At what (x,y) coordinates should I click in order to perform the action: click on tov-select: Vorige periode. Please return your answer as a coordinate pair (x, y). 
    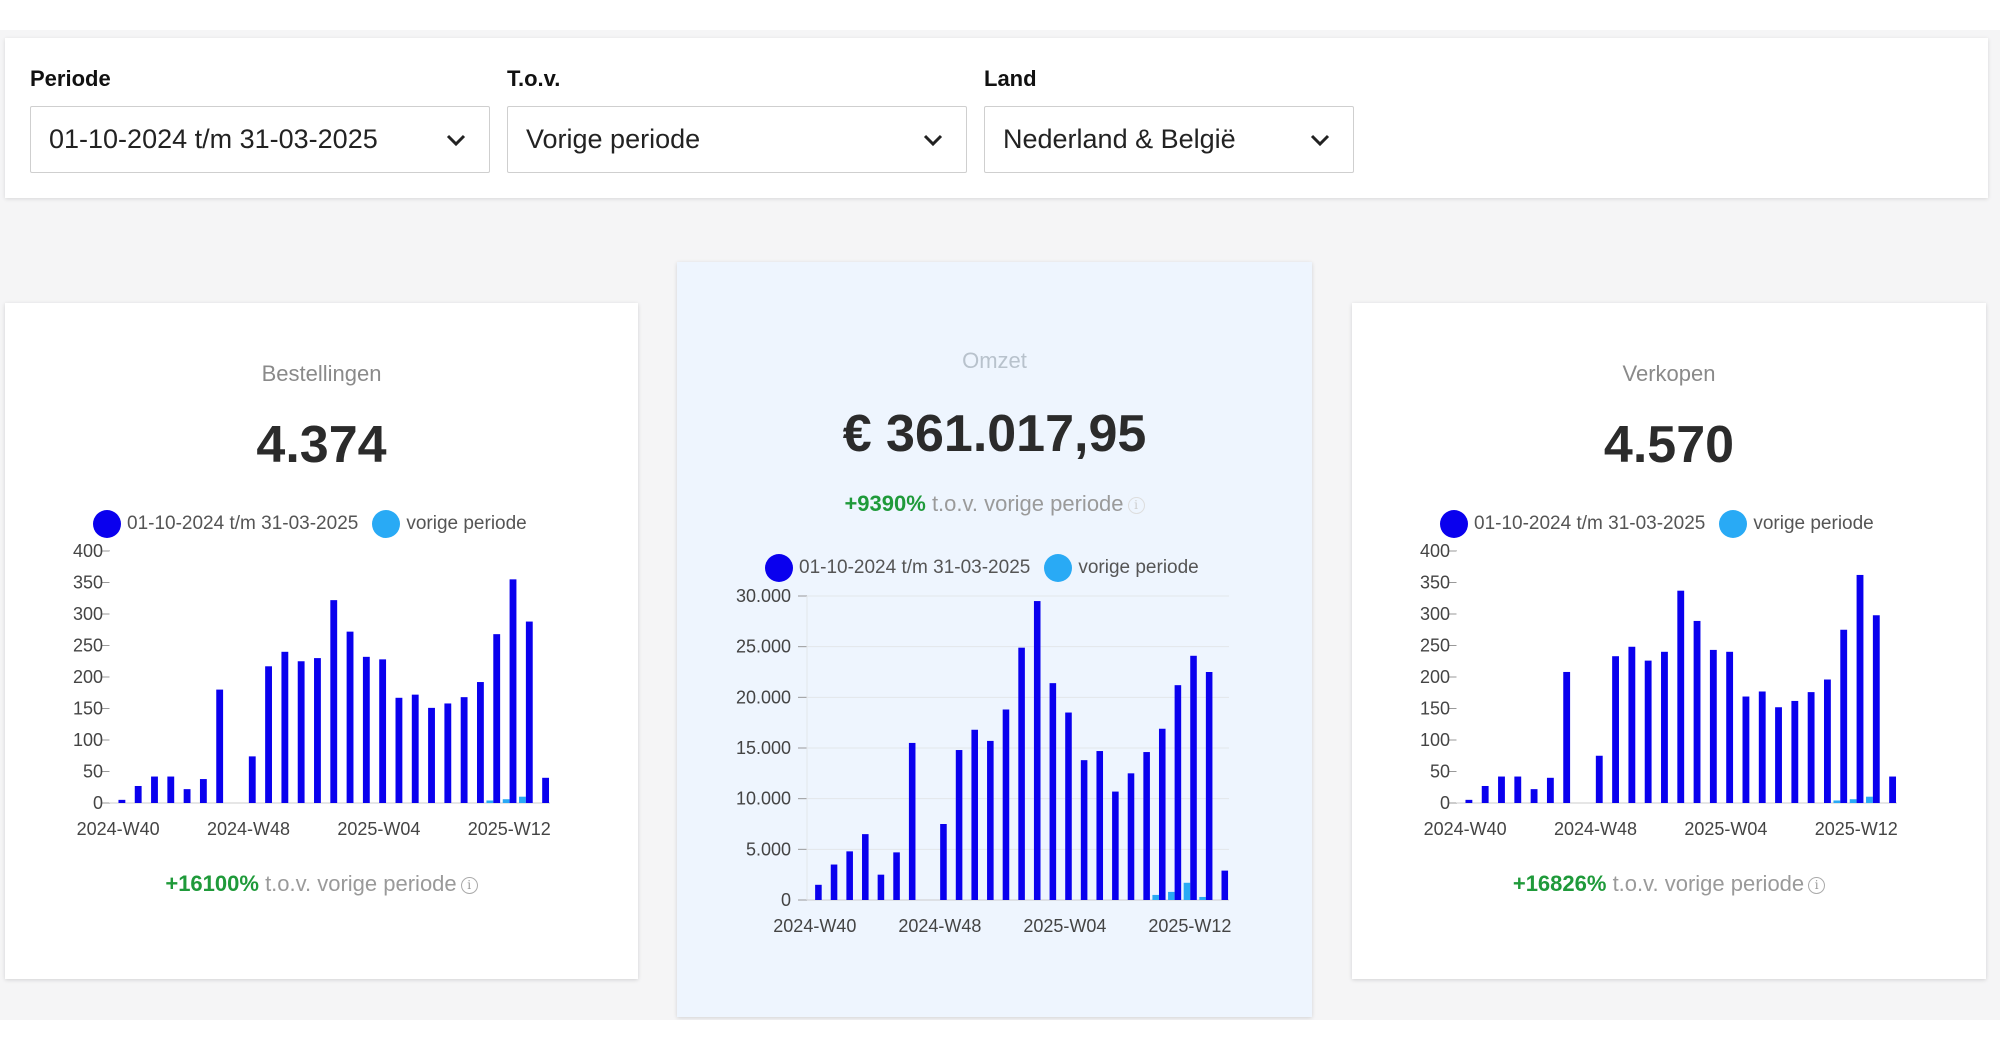
    Looking at the image, I should click on (737, 139).